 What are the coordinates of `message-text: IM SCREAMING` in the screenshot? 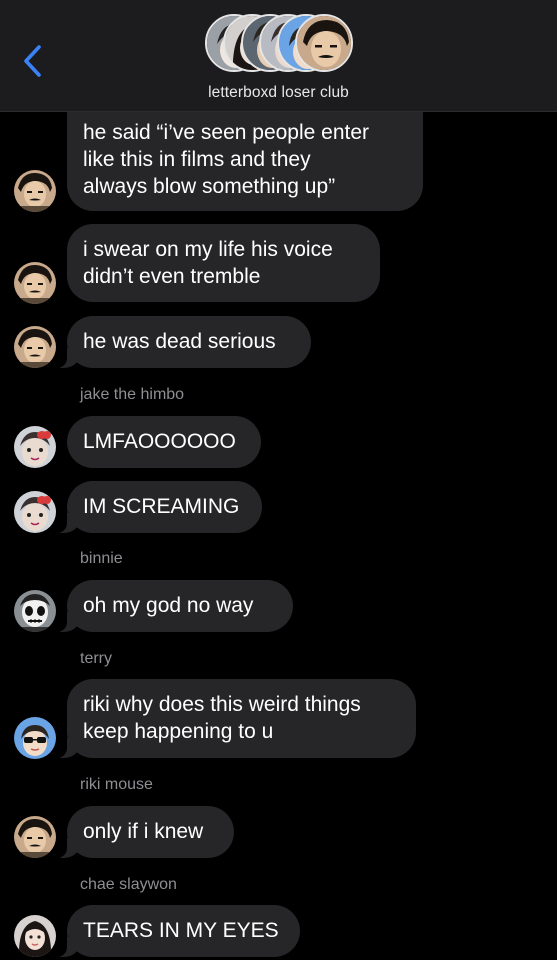 It's located at (161, 506).